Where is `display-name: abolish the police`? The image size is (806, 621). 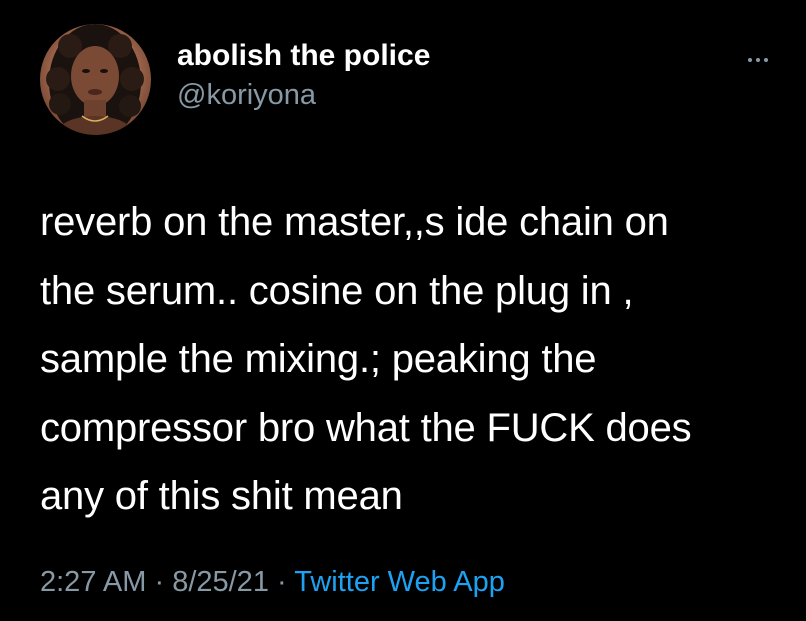
display-name: abolish the police is located at coordinates (303, 56).